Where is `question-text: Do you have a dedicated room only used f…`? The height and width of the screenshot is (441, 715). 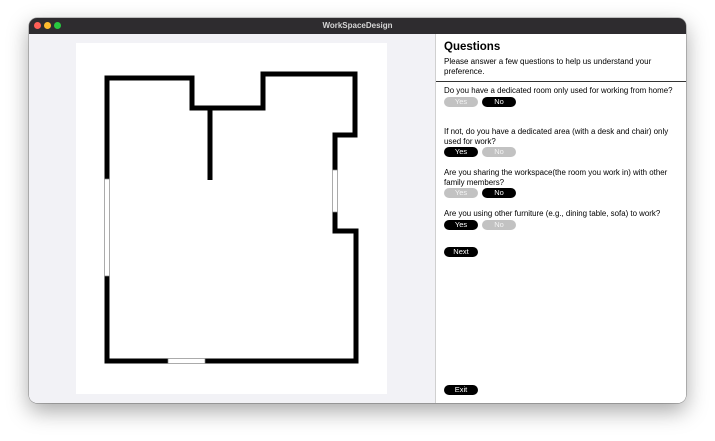
question-text: Do you have a dedicated room only used f… is located at coordinates (558, 90).